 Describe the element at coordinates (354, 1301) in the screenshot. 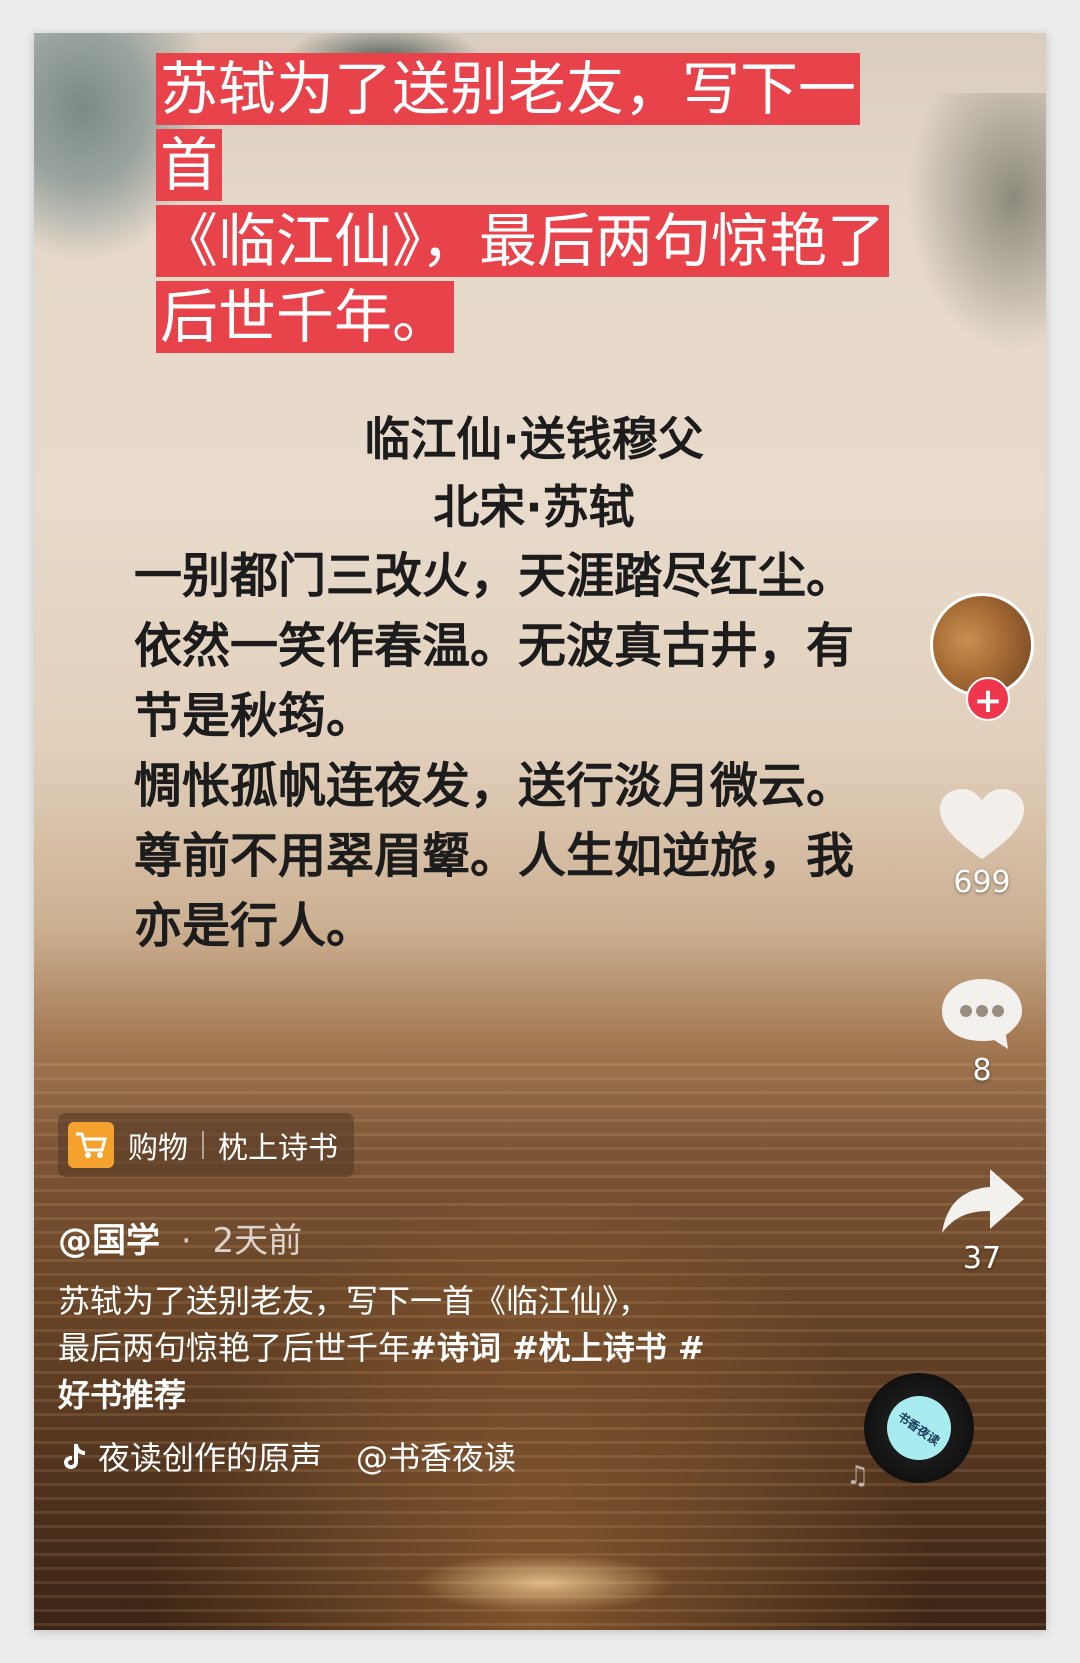

I see `caption-line: 苏轼为了送别老友，写下一首《临江仙》，` at that location.